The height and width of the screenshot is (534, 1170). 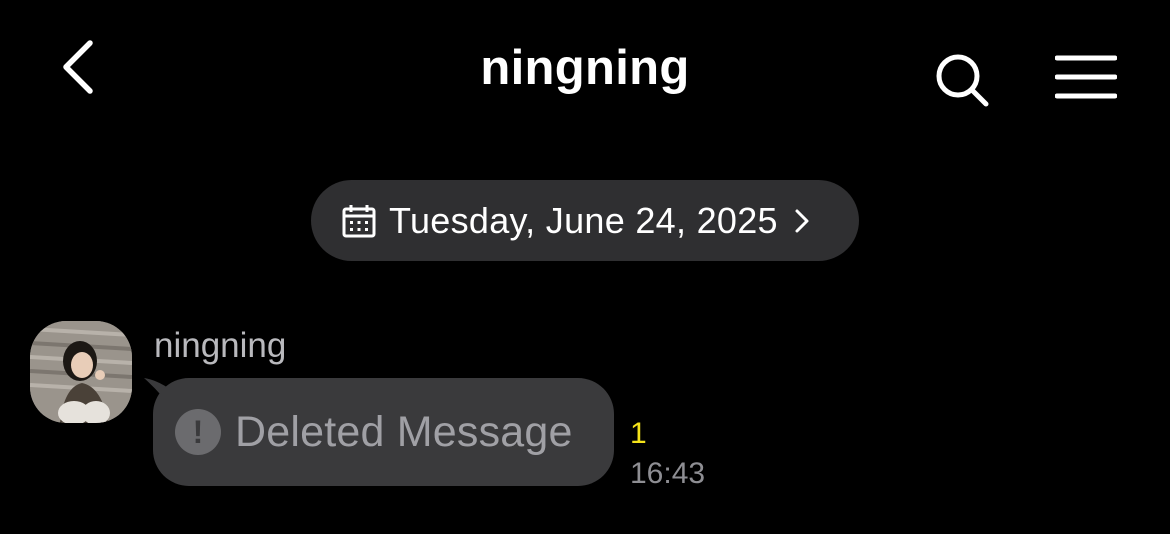 I want to click on calendar-icon, so click(x=359, y=221).